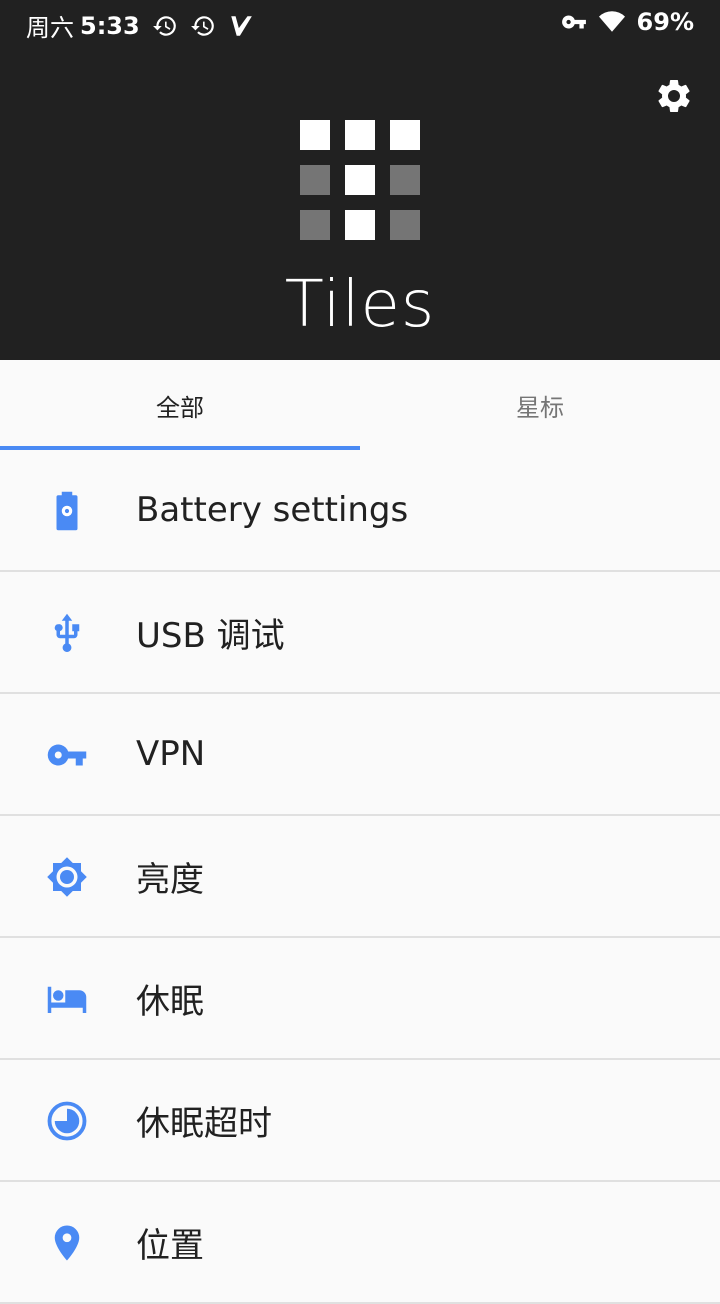 The height and width of the screenshot is (1304, 720). What do you see at coordinates (360, 24) in the screenshot?
I see `status-bar: 周六 5:33 69%` at bounding box center [360, 24].